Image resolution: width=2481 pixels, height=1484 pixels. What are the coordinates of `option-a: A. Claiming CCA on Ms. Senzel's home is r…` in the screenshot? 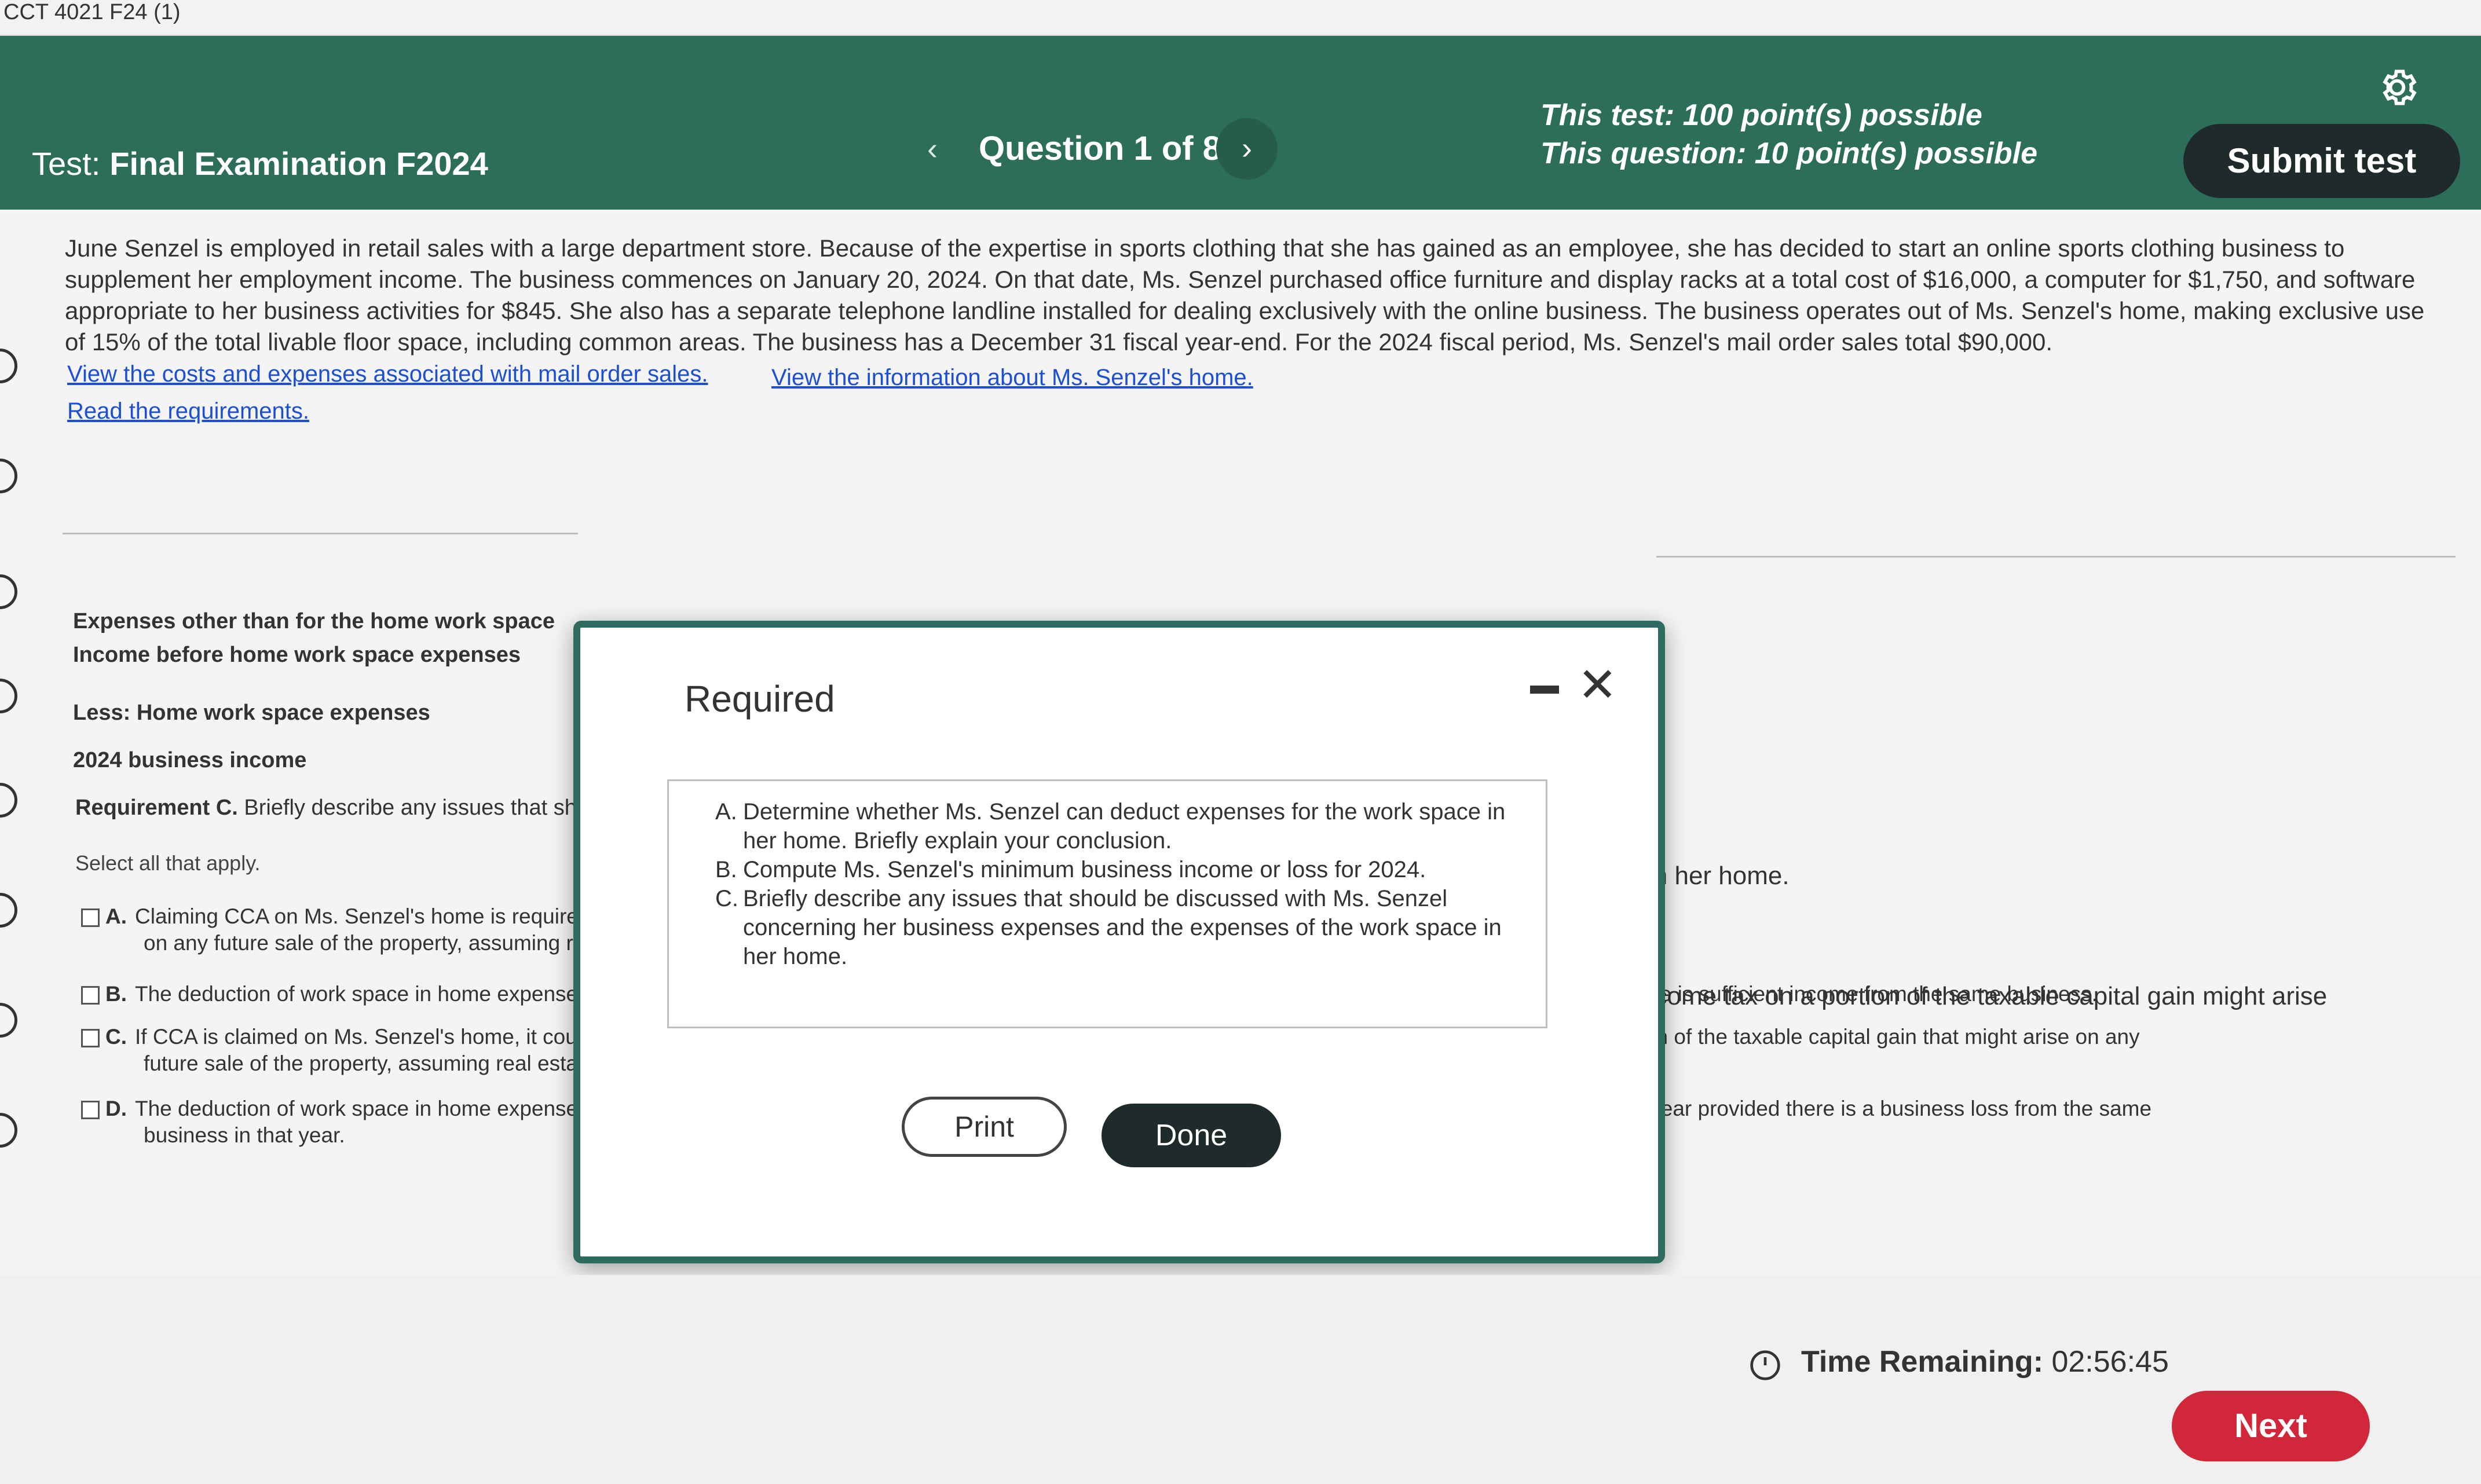 It's located at (333, 930).